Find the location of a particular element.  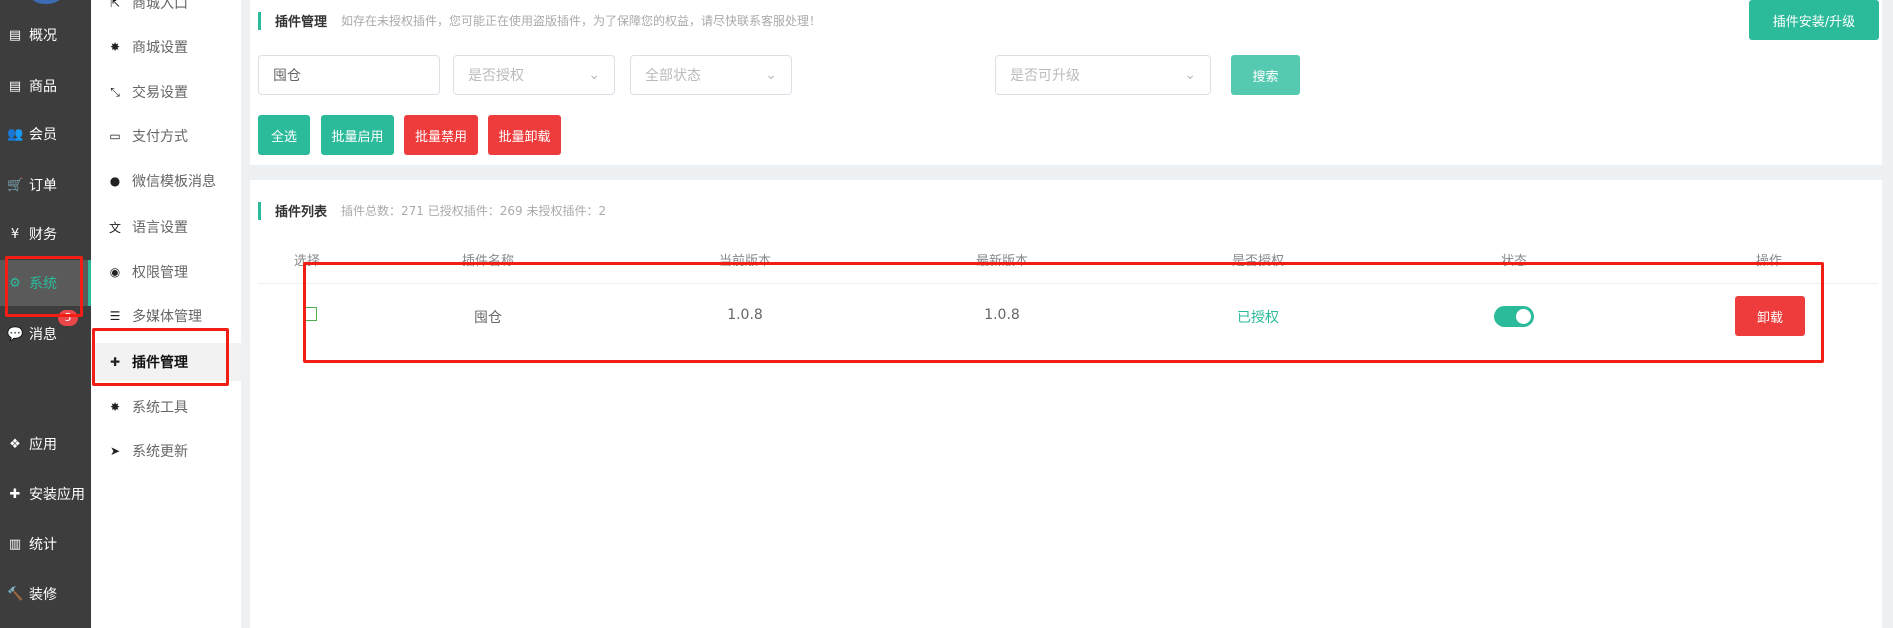

avatar is located at coordinates (46, 2).